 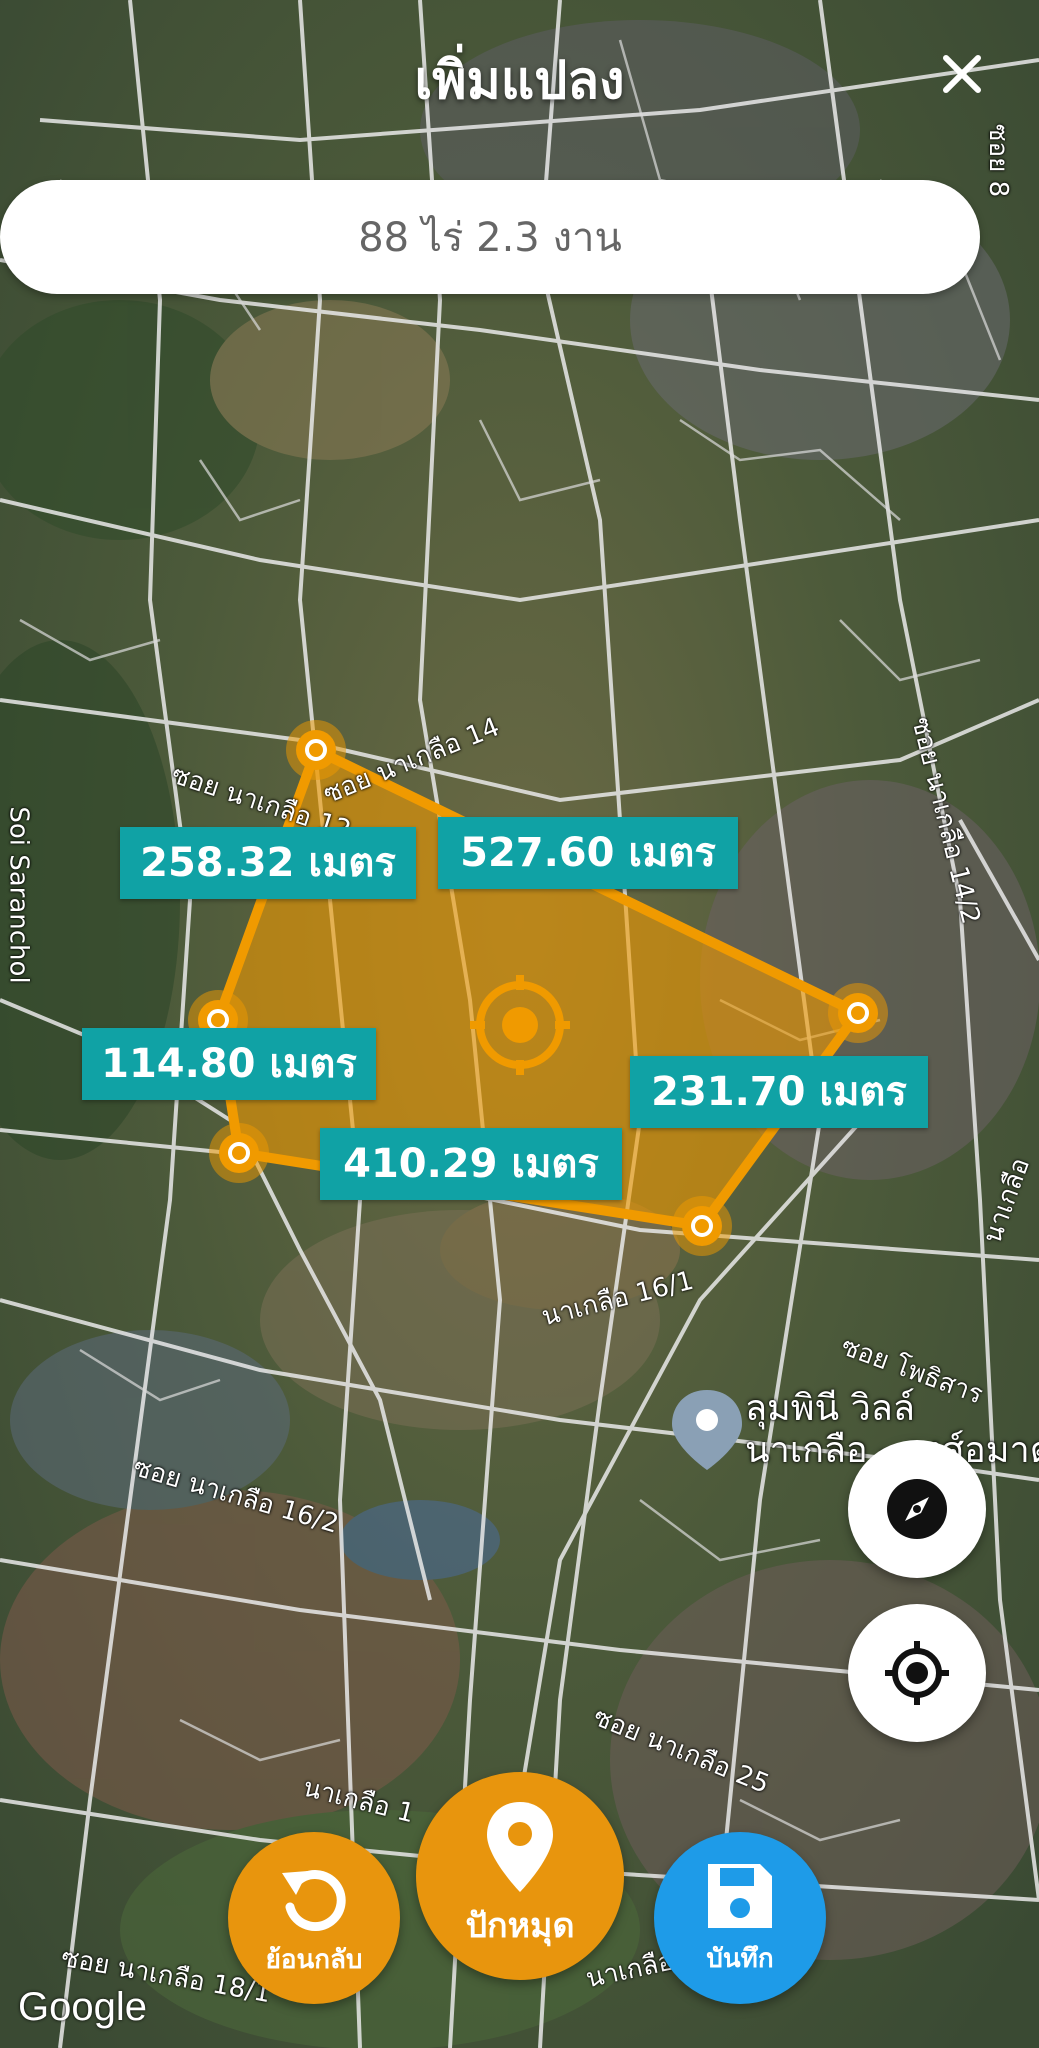 What do you see at coordinates (82, 2007) in the screenshot?
I see `google-attribution: Google` at bounding box center [82, 2007].